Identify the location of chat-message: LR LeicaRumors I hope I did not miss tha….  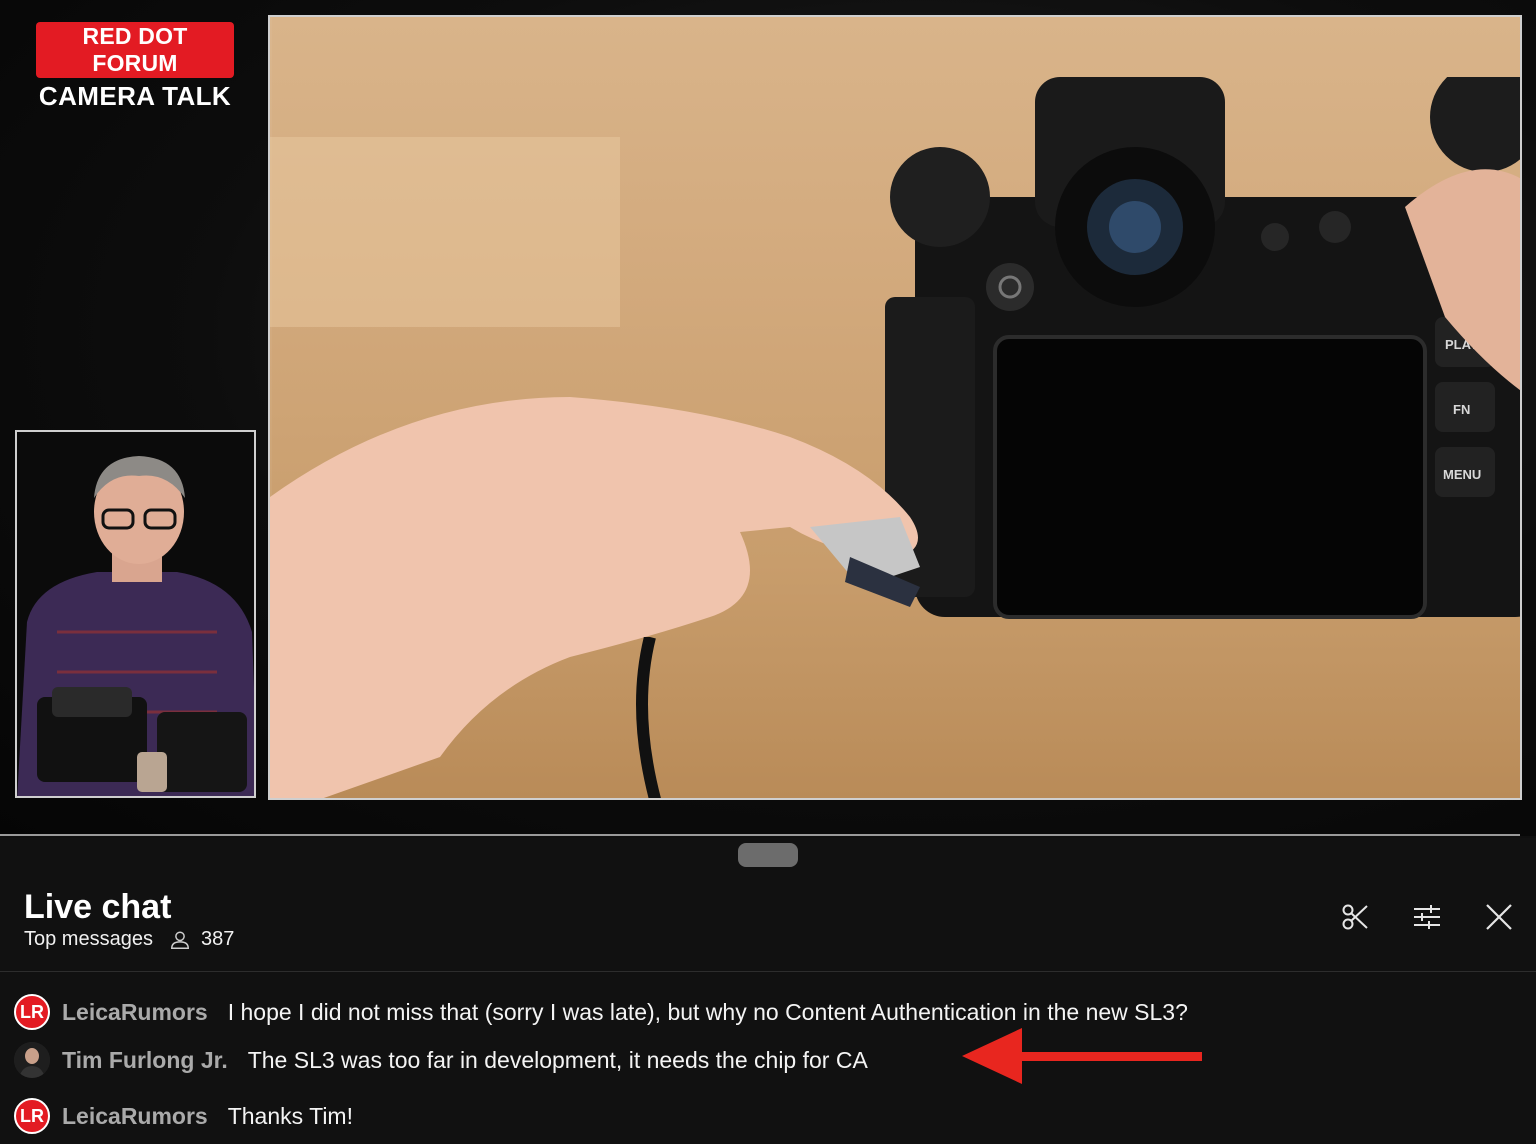
(601, 1012).